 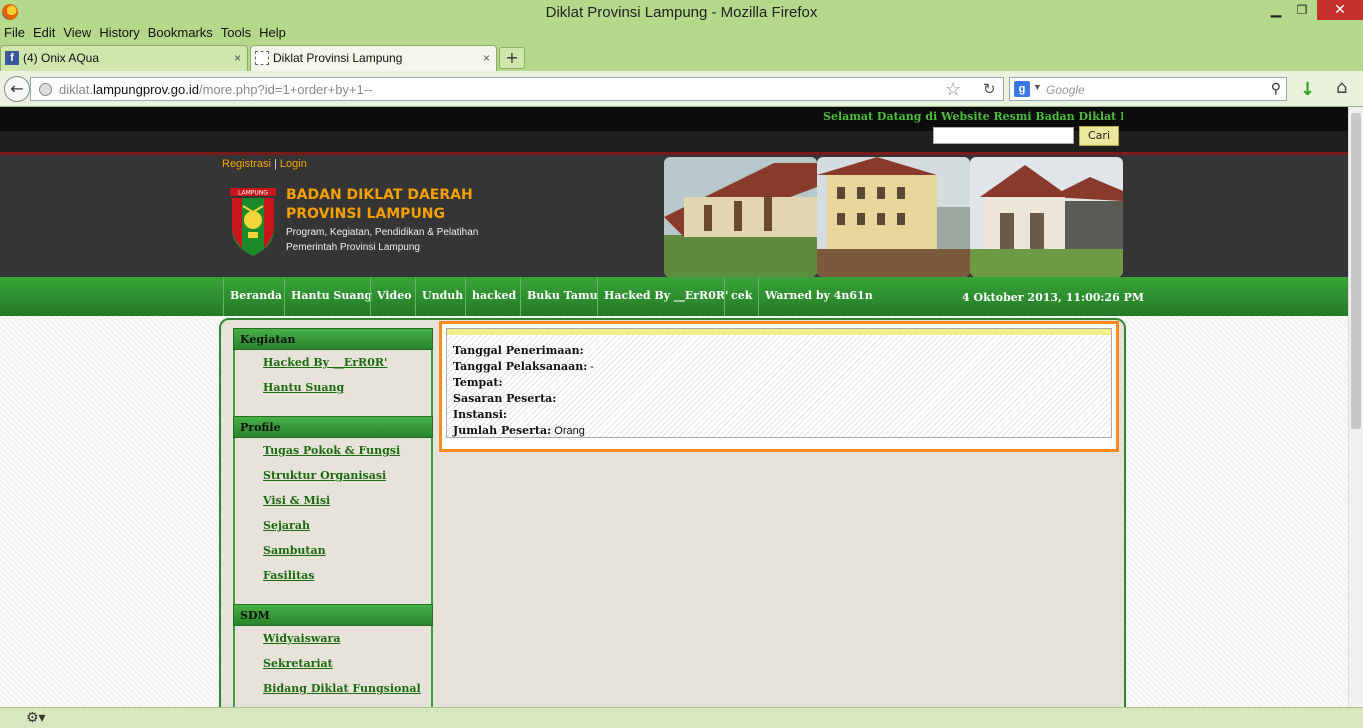 I want to click on status-bar: ⚙▾, so click(x=681, y=717).